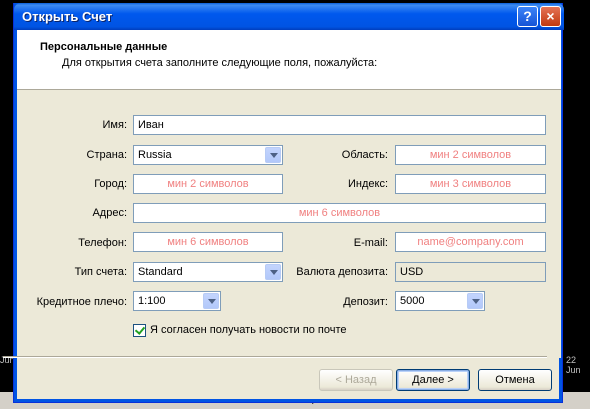 The height and width of the screenshot is (409, 590). I want to click on chart-background-right: 22 Jun, so click(576, 204).